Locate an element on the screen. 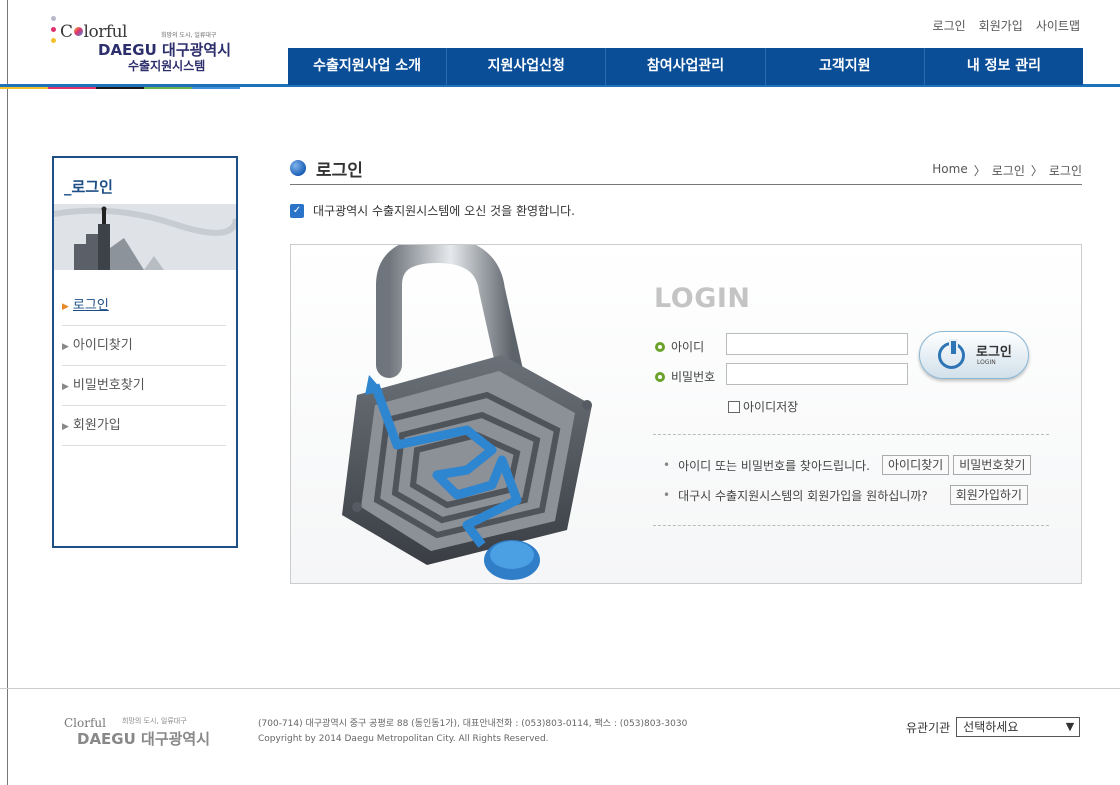  find-password-button: 비밀번호찾기 is located at coordinates (992, 465).